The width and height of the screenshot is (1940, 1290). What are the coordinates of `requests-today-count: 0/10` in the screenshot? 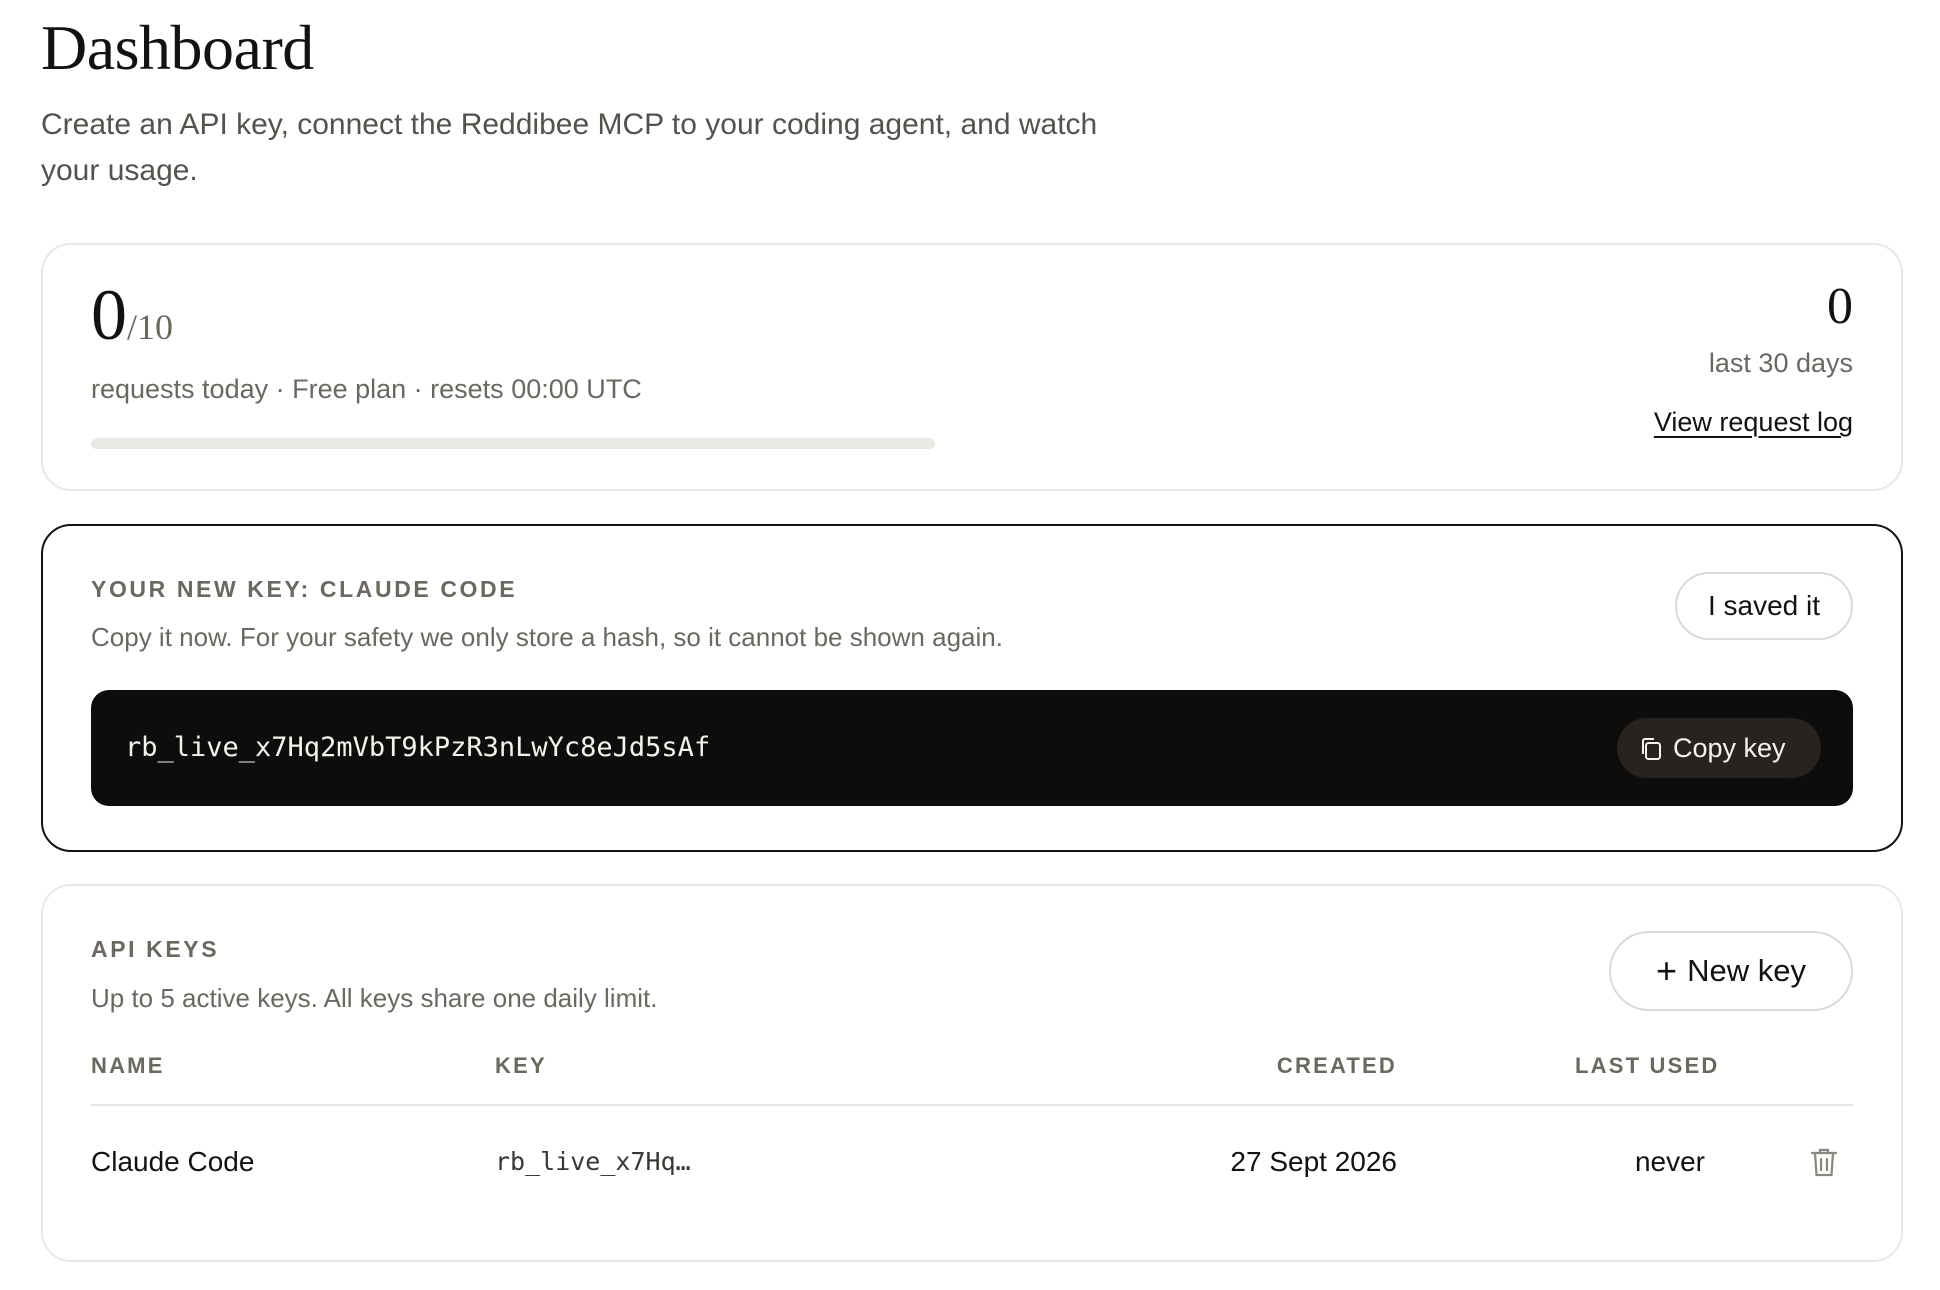 It's located at (132, 325).